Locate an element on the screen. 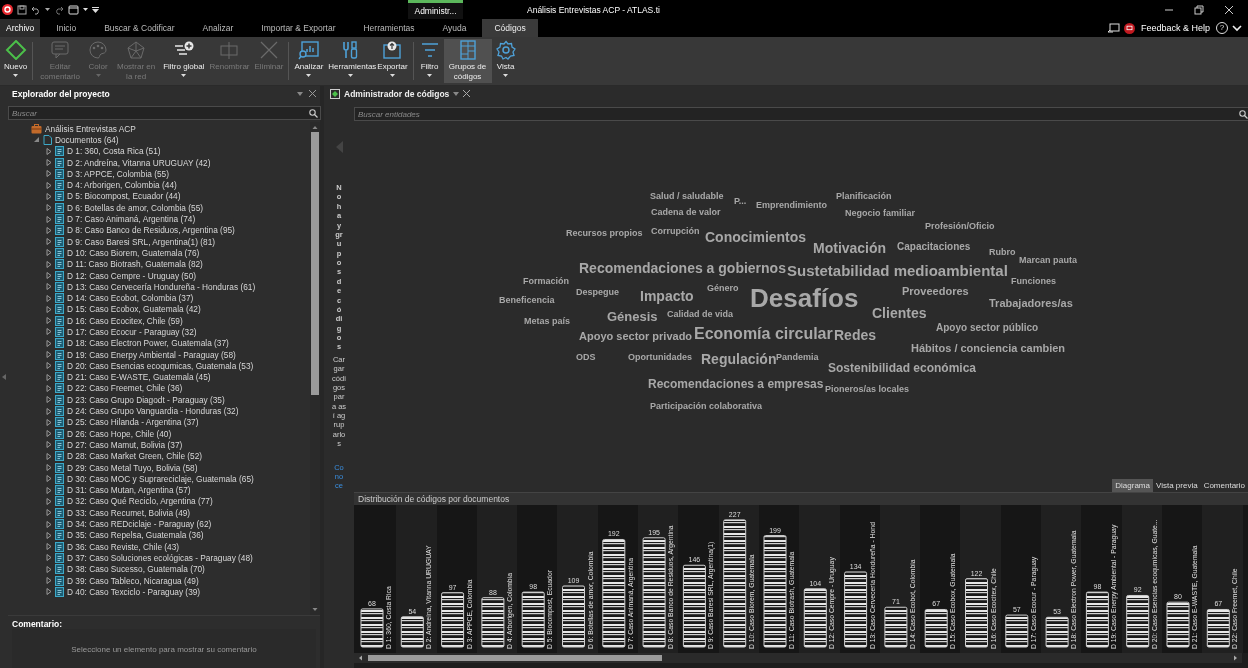 This screenshot has width=1248, height=668. chevron-down-icon is located at coordinates (1237, 28).